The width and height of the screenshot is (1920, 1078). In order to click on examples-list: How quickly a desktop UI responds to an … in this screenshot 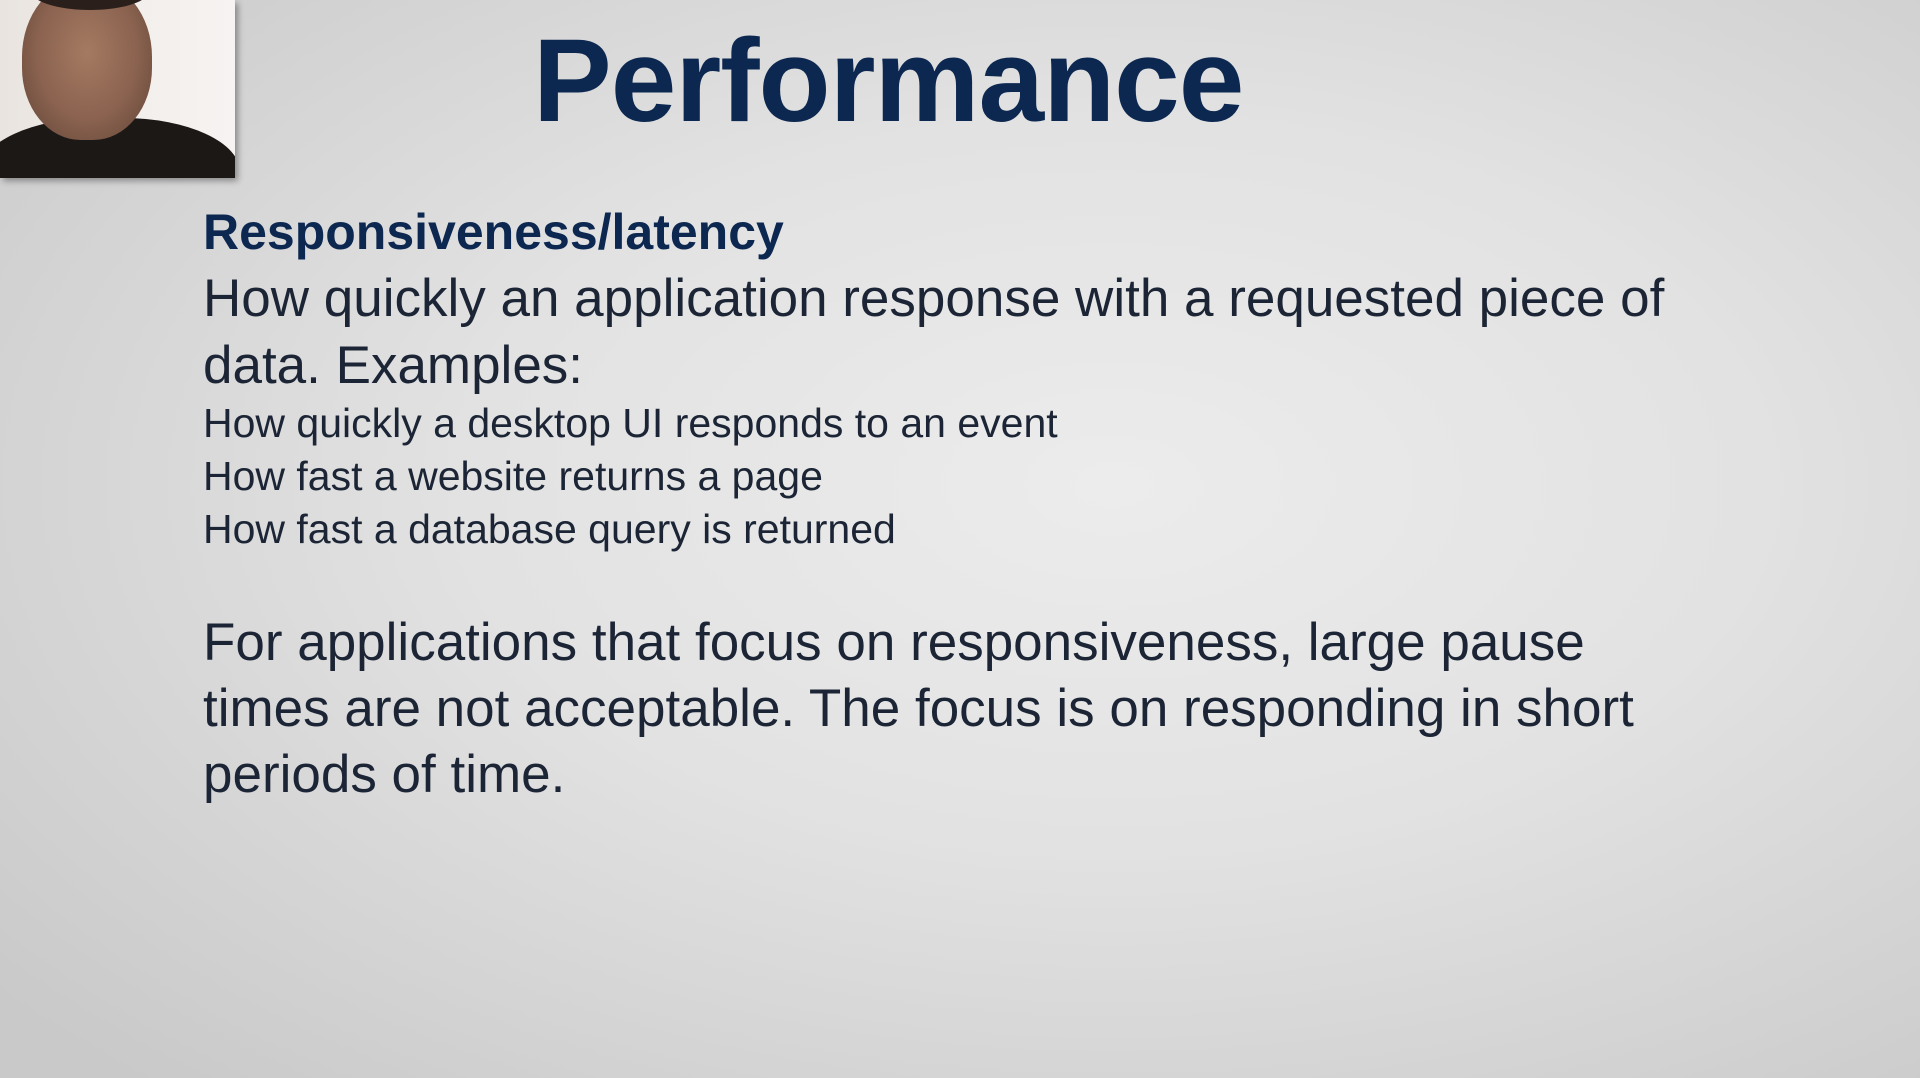, I will do `click(630, 476)`.